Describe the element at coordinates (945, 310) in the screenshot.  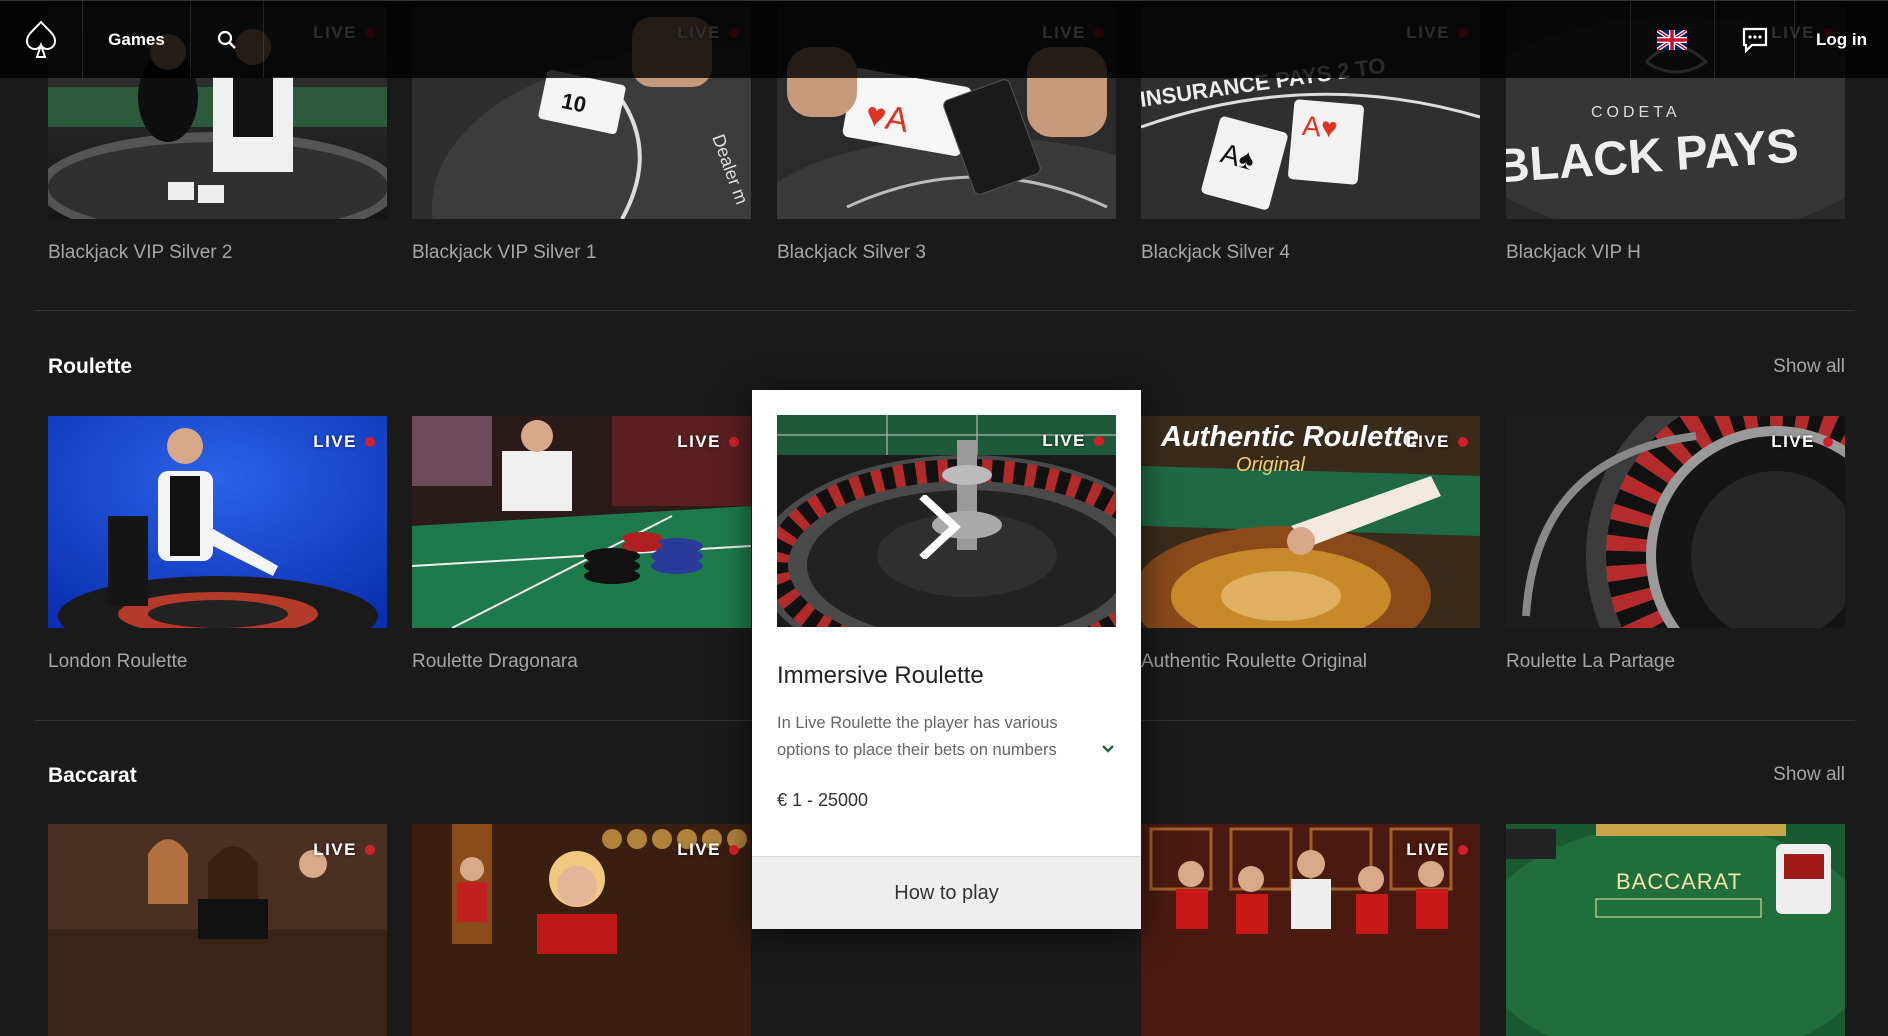
I see `section-divider` at that location.